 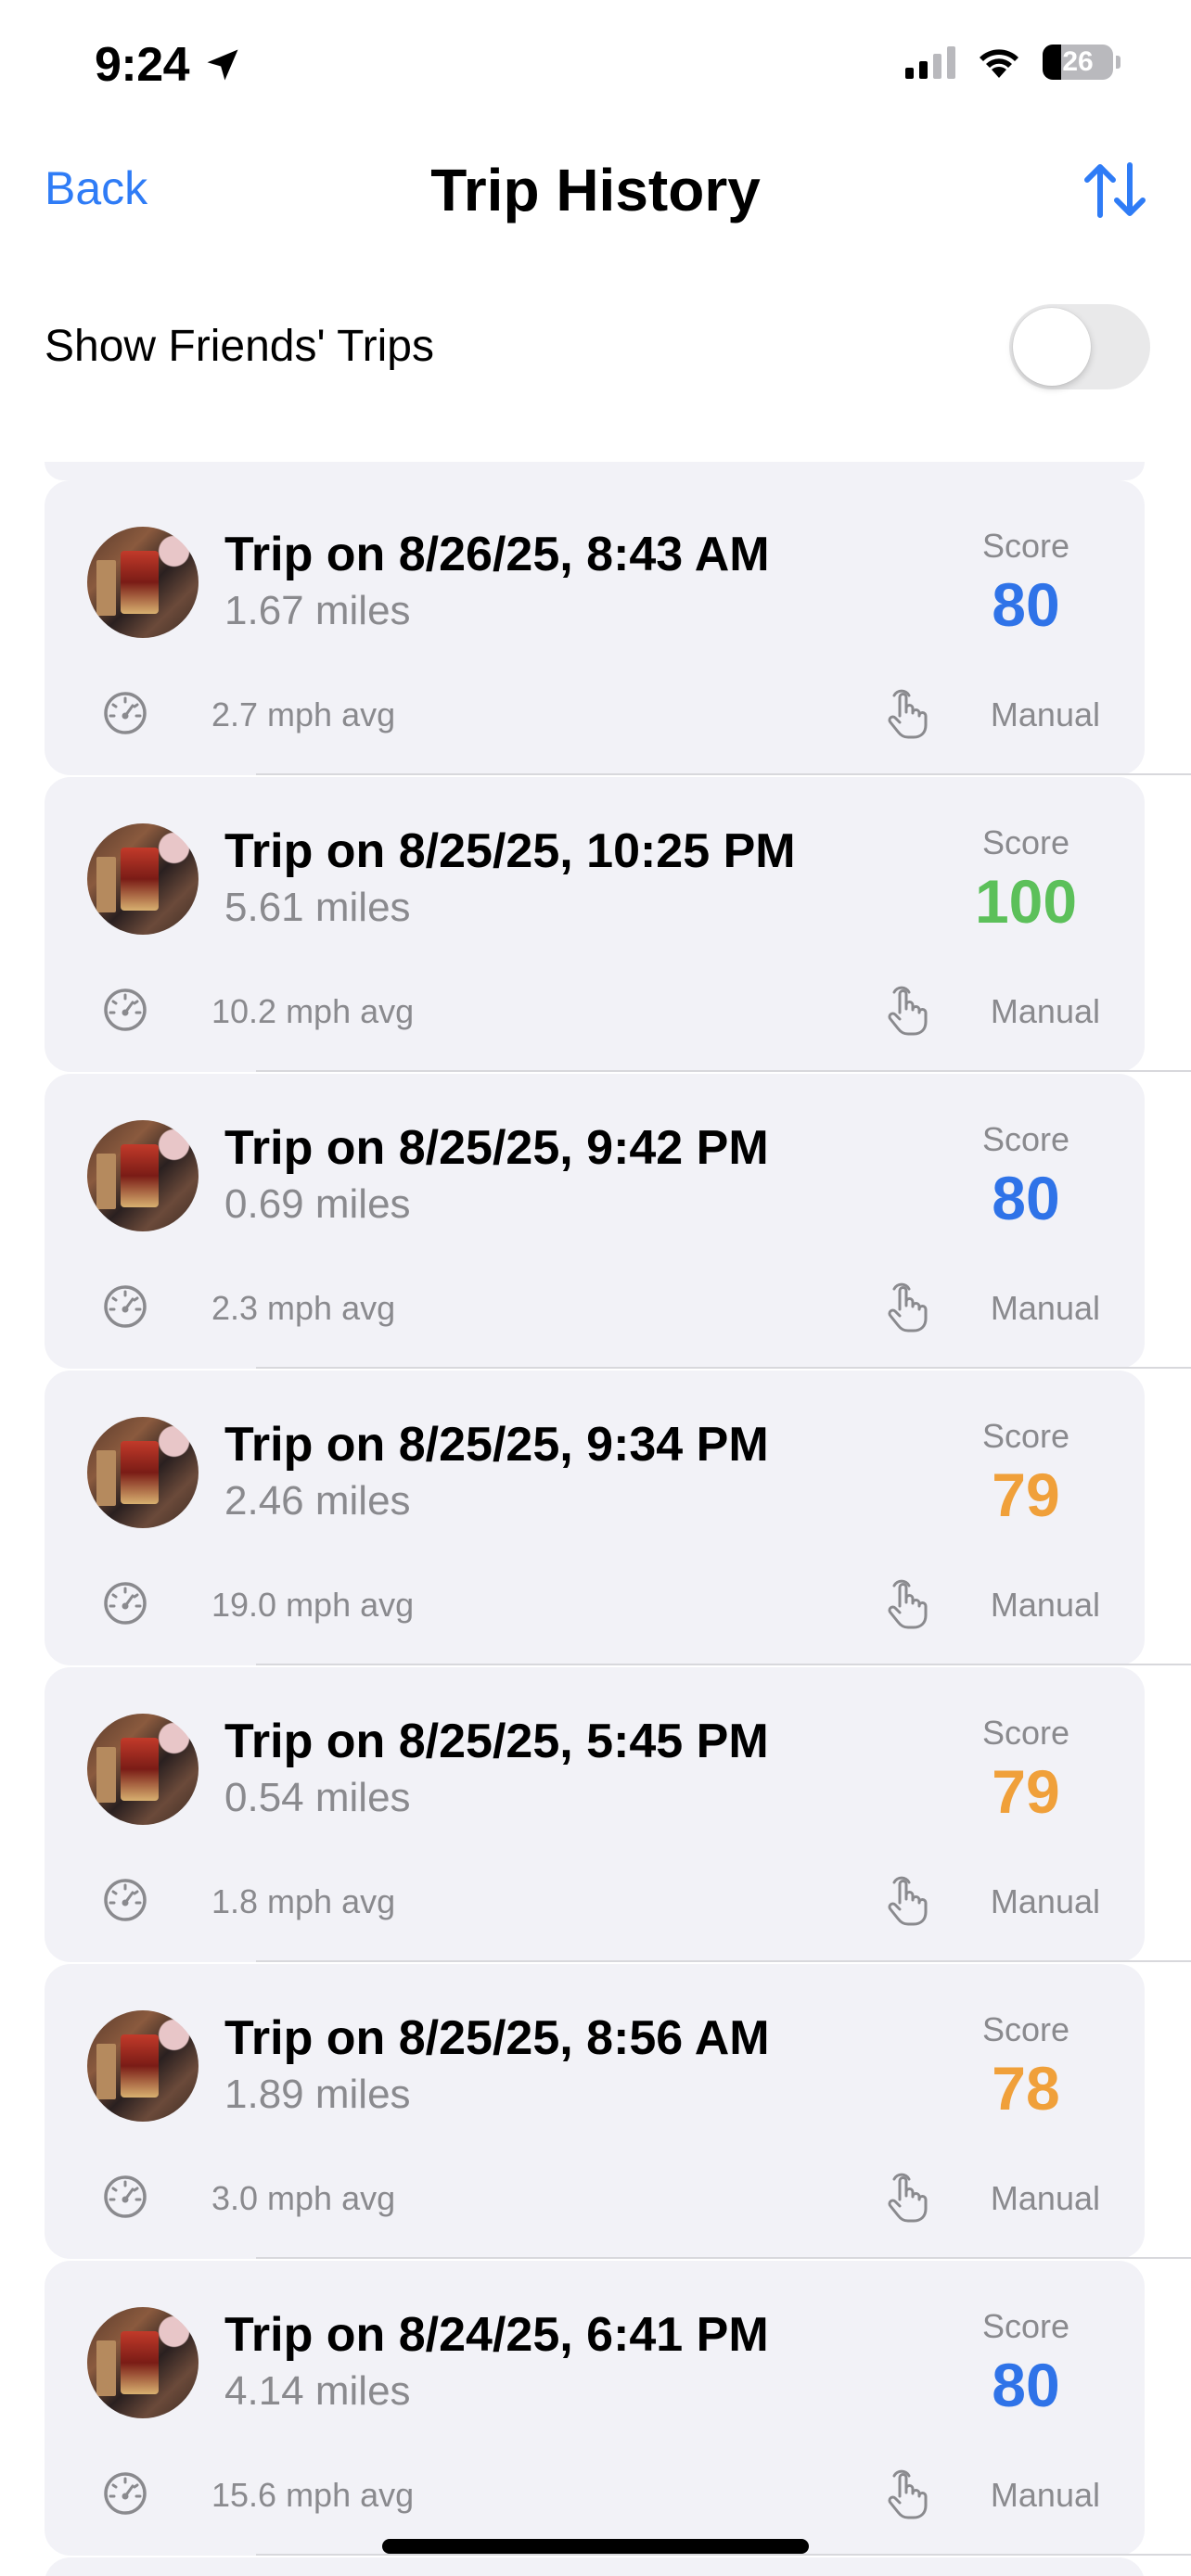 What do you see at coordinates (303, 1308) in the screenshot?
I see `trip-speed: 2.3 mph avg` at bounding box center [303, 1308].